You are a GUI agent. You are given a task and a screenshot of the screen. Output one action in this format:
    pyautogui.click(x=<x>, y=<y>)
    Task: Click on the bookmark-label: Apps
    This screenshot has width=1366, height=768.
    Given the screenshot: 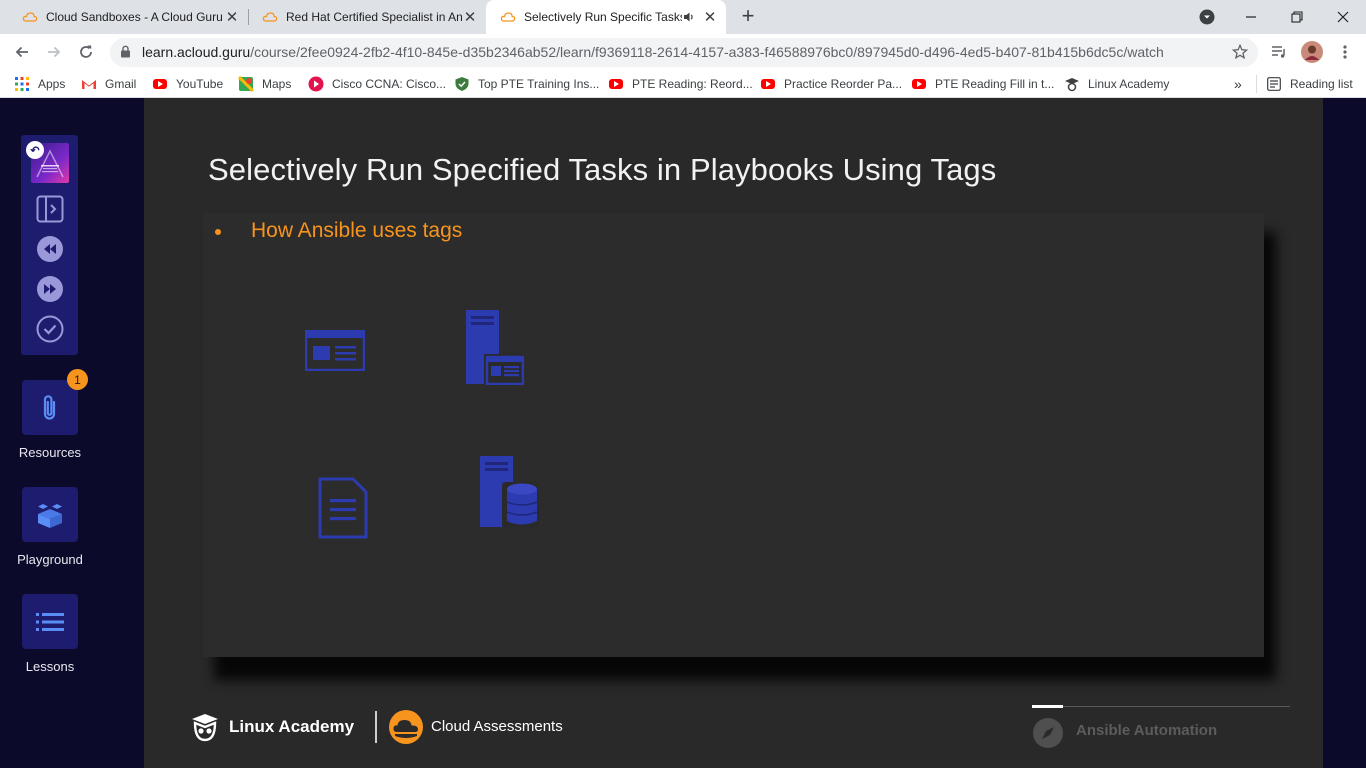 What is the action you would take?
    pyautogui.click(x=52, y=84)
    